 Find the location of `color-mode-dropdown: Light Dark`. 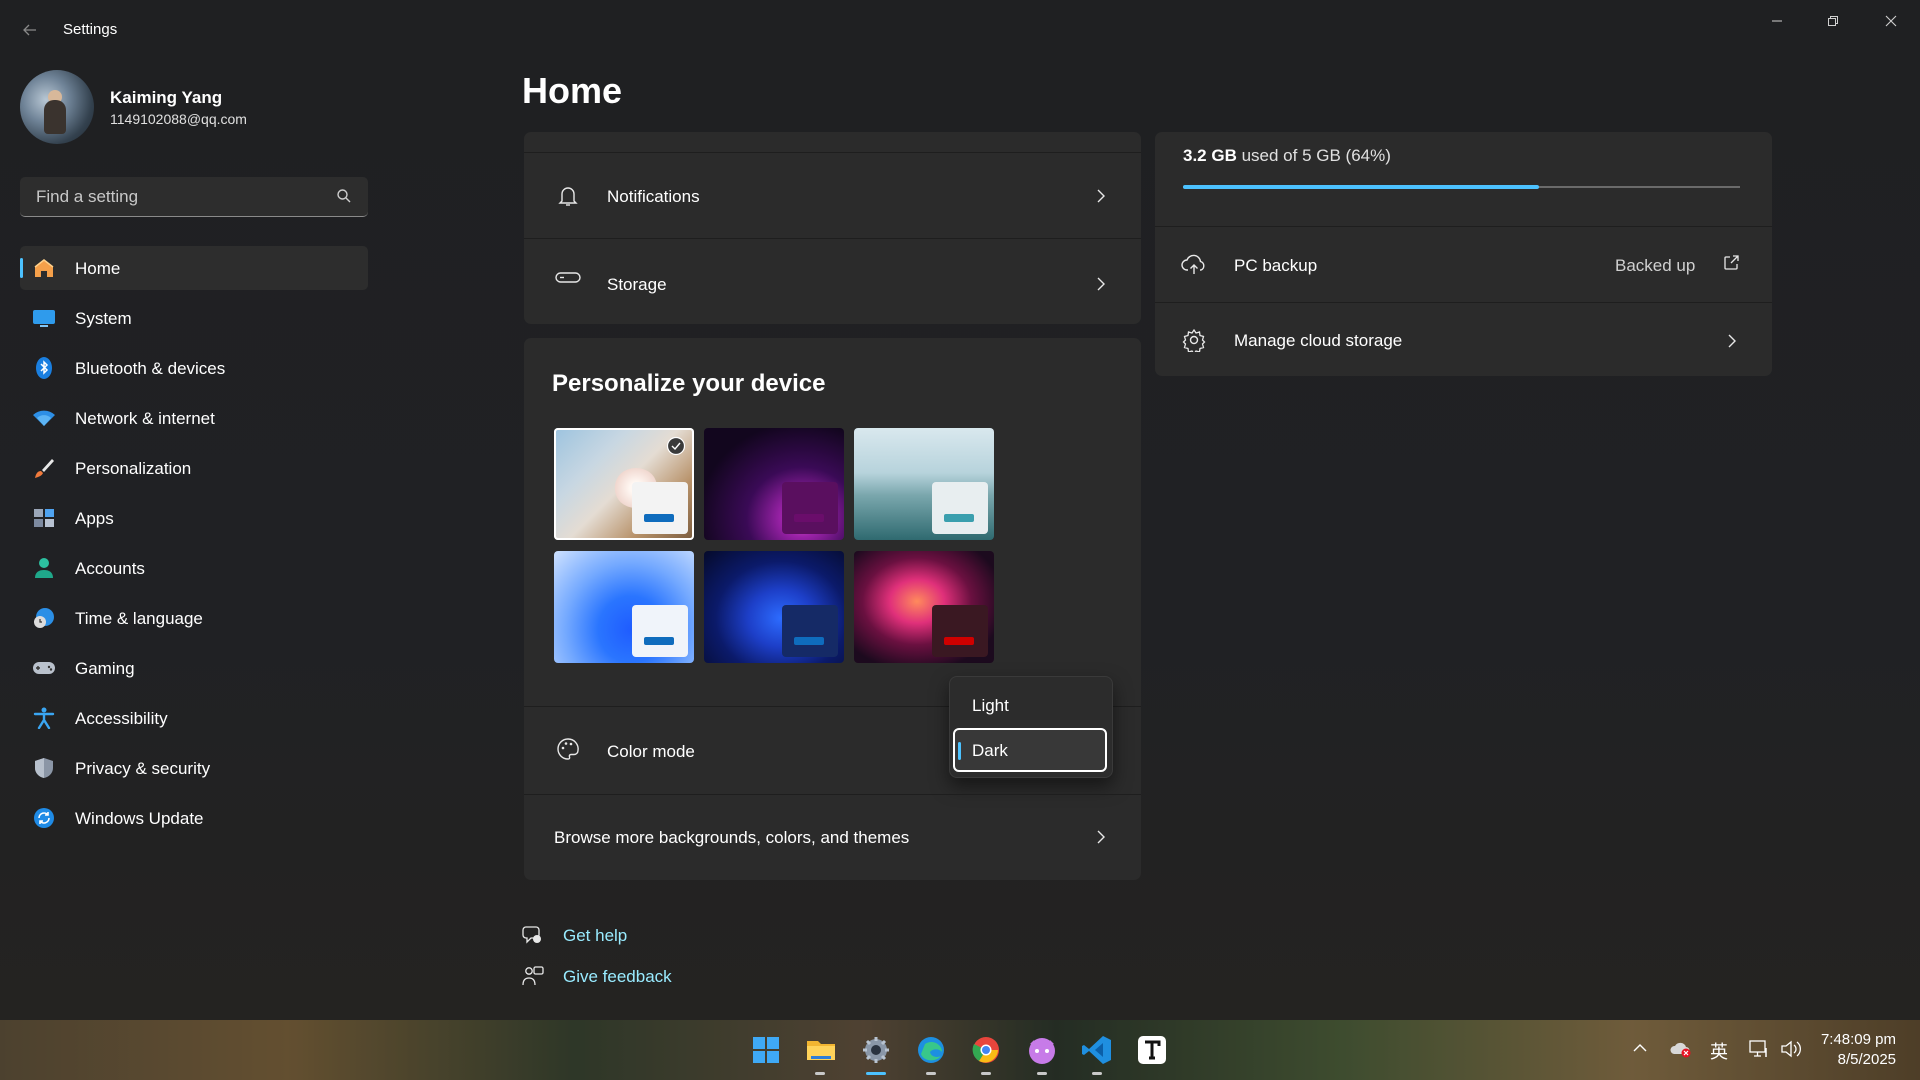

color-mode-dropdown: Light Dark is located at coordinates (1031, 727).